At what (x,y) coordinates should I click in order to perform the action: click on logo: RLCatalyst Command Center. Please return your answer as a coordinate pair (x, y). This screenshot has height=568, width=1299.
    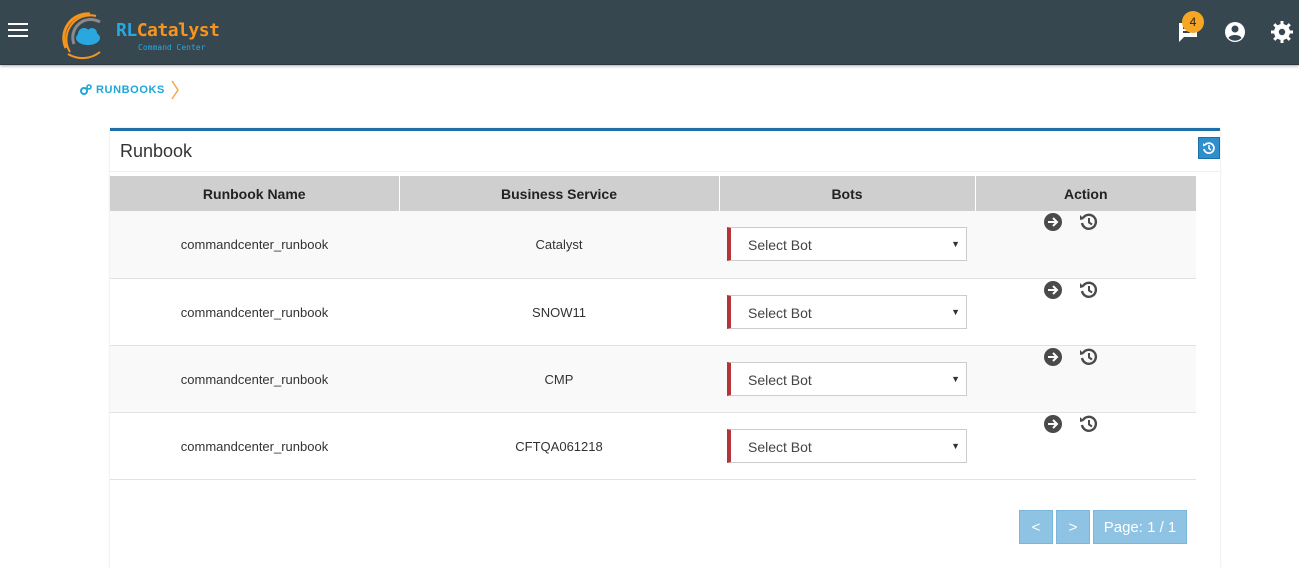
    Looking at the image, I should click on (140, 34).